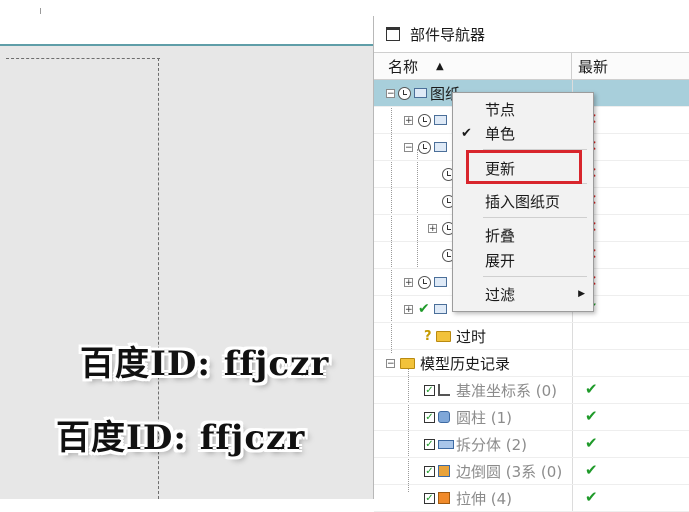 Image resolution: width=689 pixels, height=512 pixels. Describe the element at coordinates (444, 471) in the screenshot. I see `edge-blend-icon` at that location.